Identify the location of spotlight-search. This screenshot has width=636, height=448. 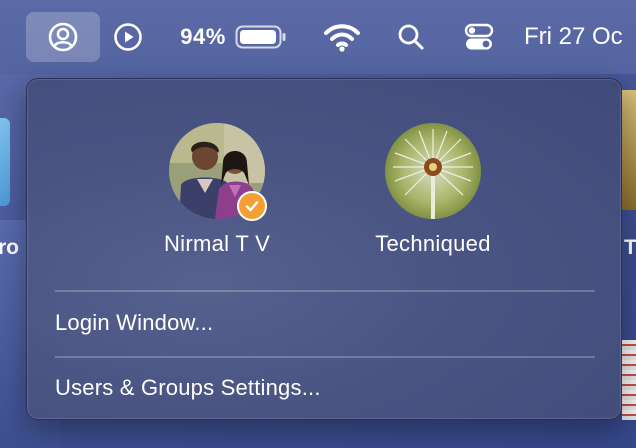
(411, 37).